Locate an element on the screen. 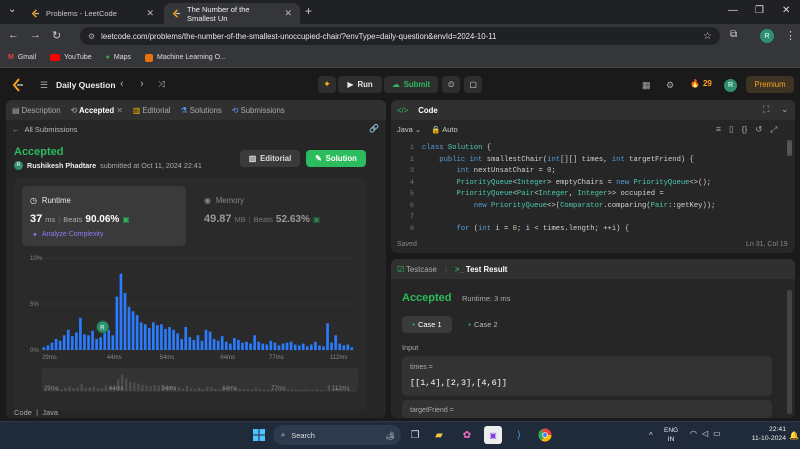 The height and width of the screenshot is (449, 800). reset-code-icon: ↺ is located at coordinates (758, 129).